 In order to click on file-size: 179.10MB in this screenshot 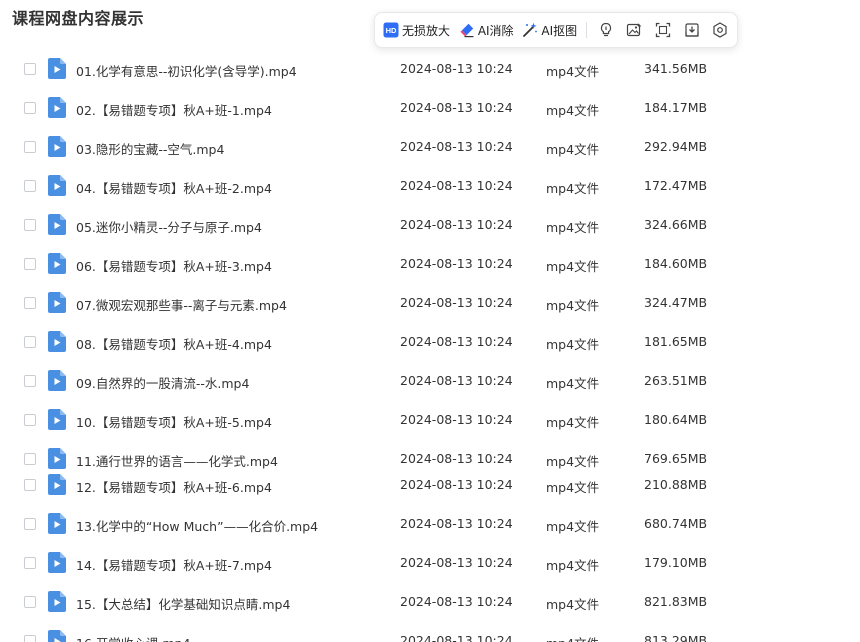, I will do `click(676, 562)`.